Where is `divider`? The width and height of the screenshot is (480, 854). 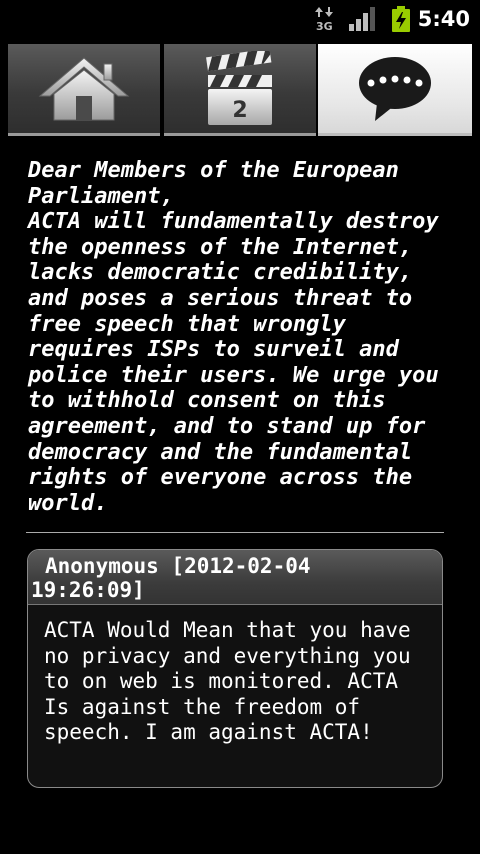 divider is located at coordinates (235, 532).